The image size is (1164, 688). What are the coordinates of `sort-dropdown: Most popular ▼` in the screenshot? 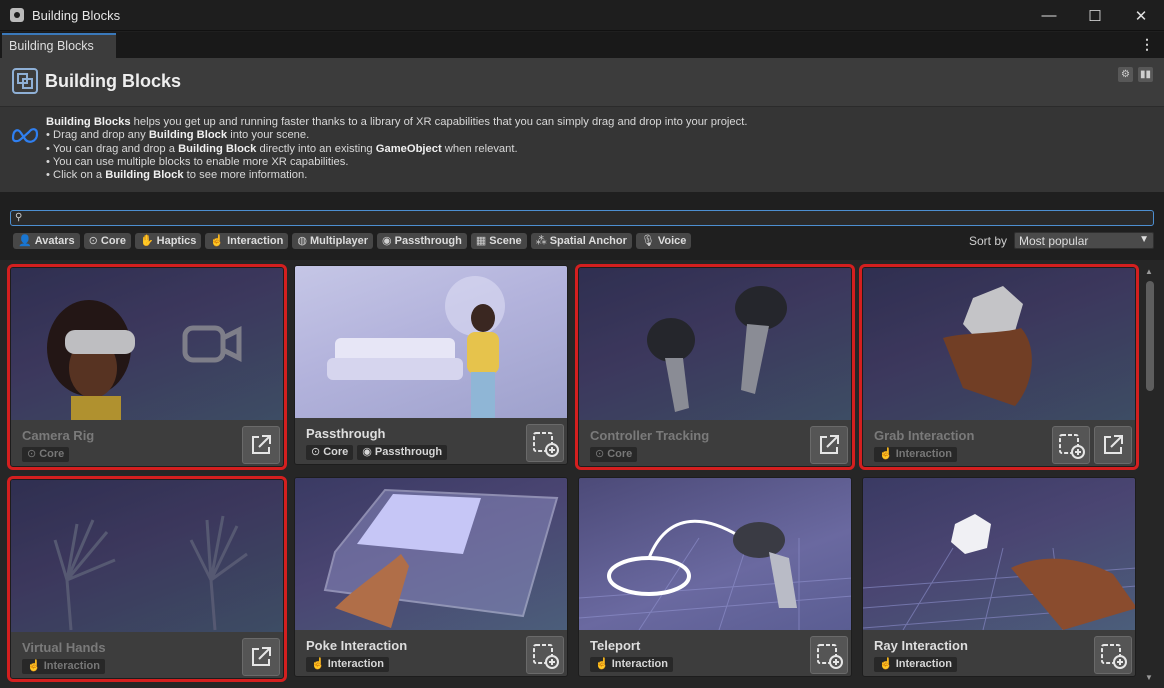 It's located at (1084, 240).